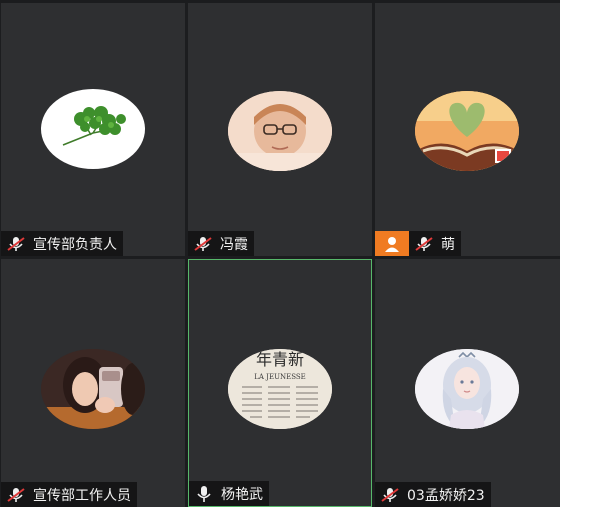  Describe the element at coordinates (280, 389) in the screenshot. I see `avatar: 年青新 LA JEUNESSE` at that location.